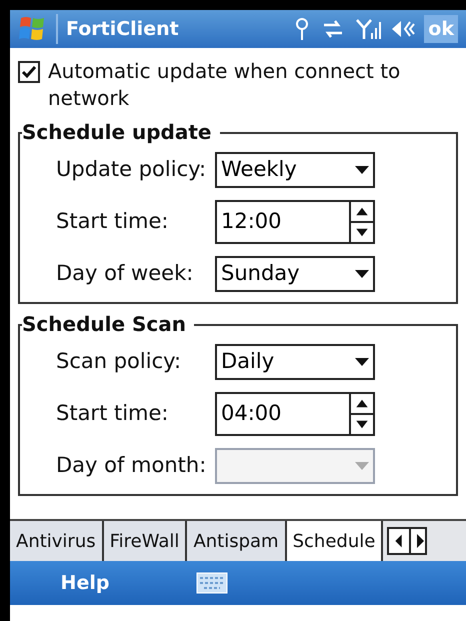  What do you see at coordinates (131, 466) in the screenshot?
I see `field-label: Day of month:` at bounding box center [131, 466].